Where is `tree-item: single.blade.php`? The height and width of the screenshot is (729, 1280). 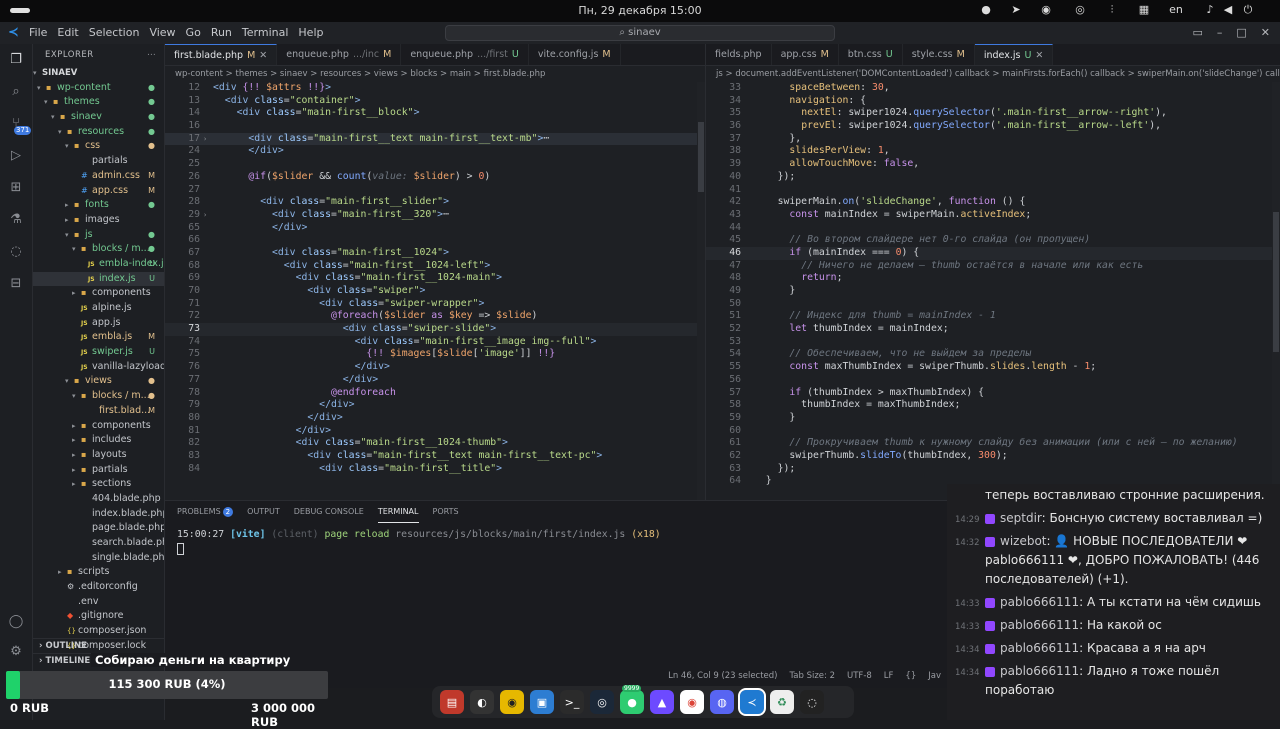
tree-item: single.blade.php is located at coordinates (98, 558).